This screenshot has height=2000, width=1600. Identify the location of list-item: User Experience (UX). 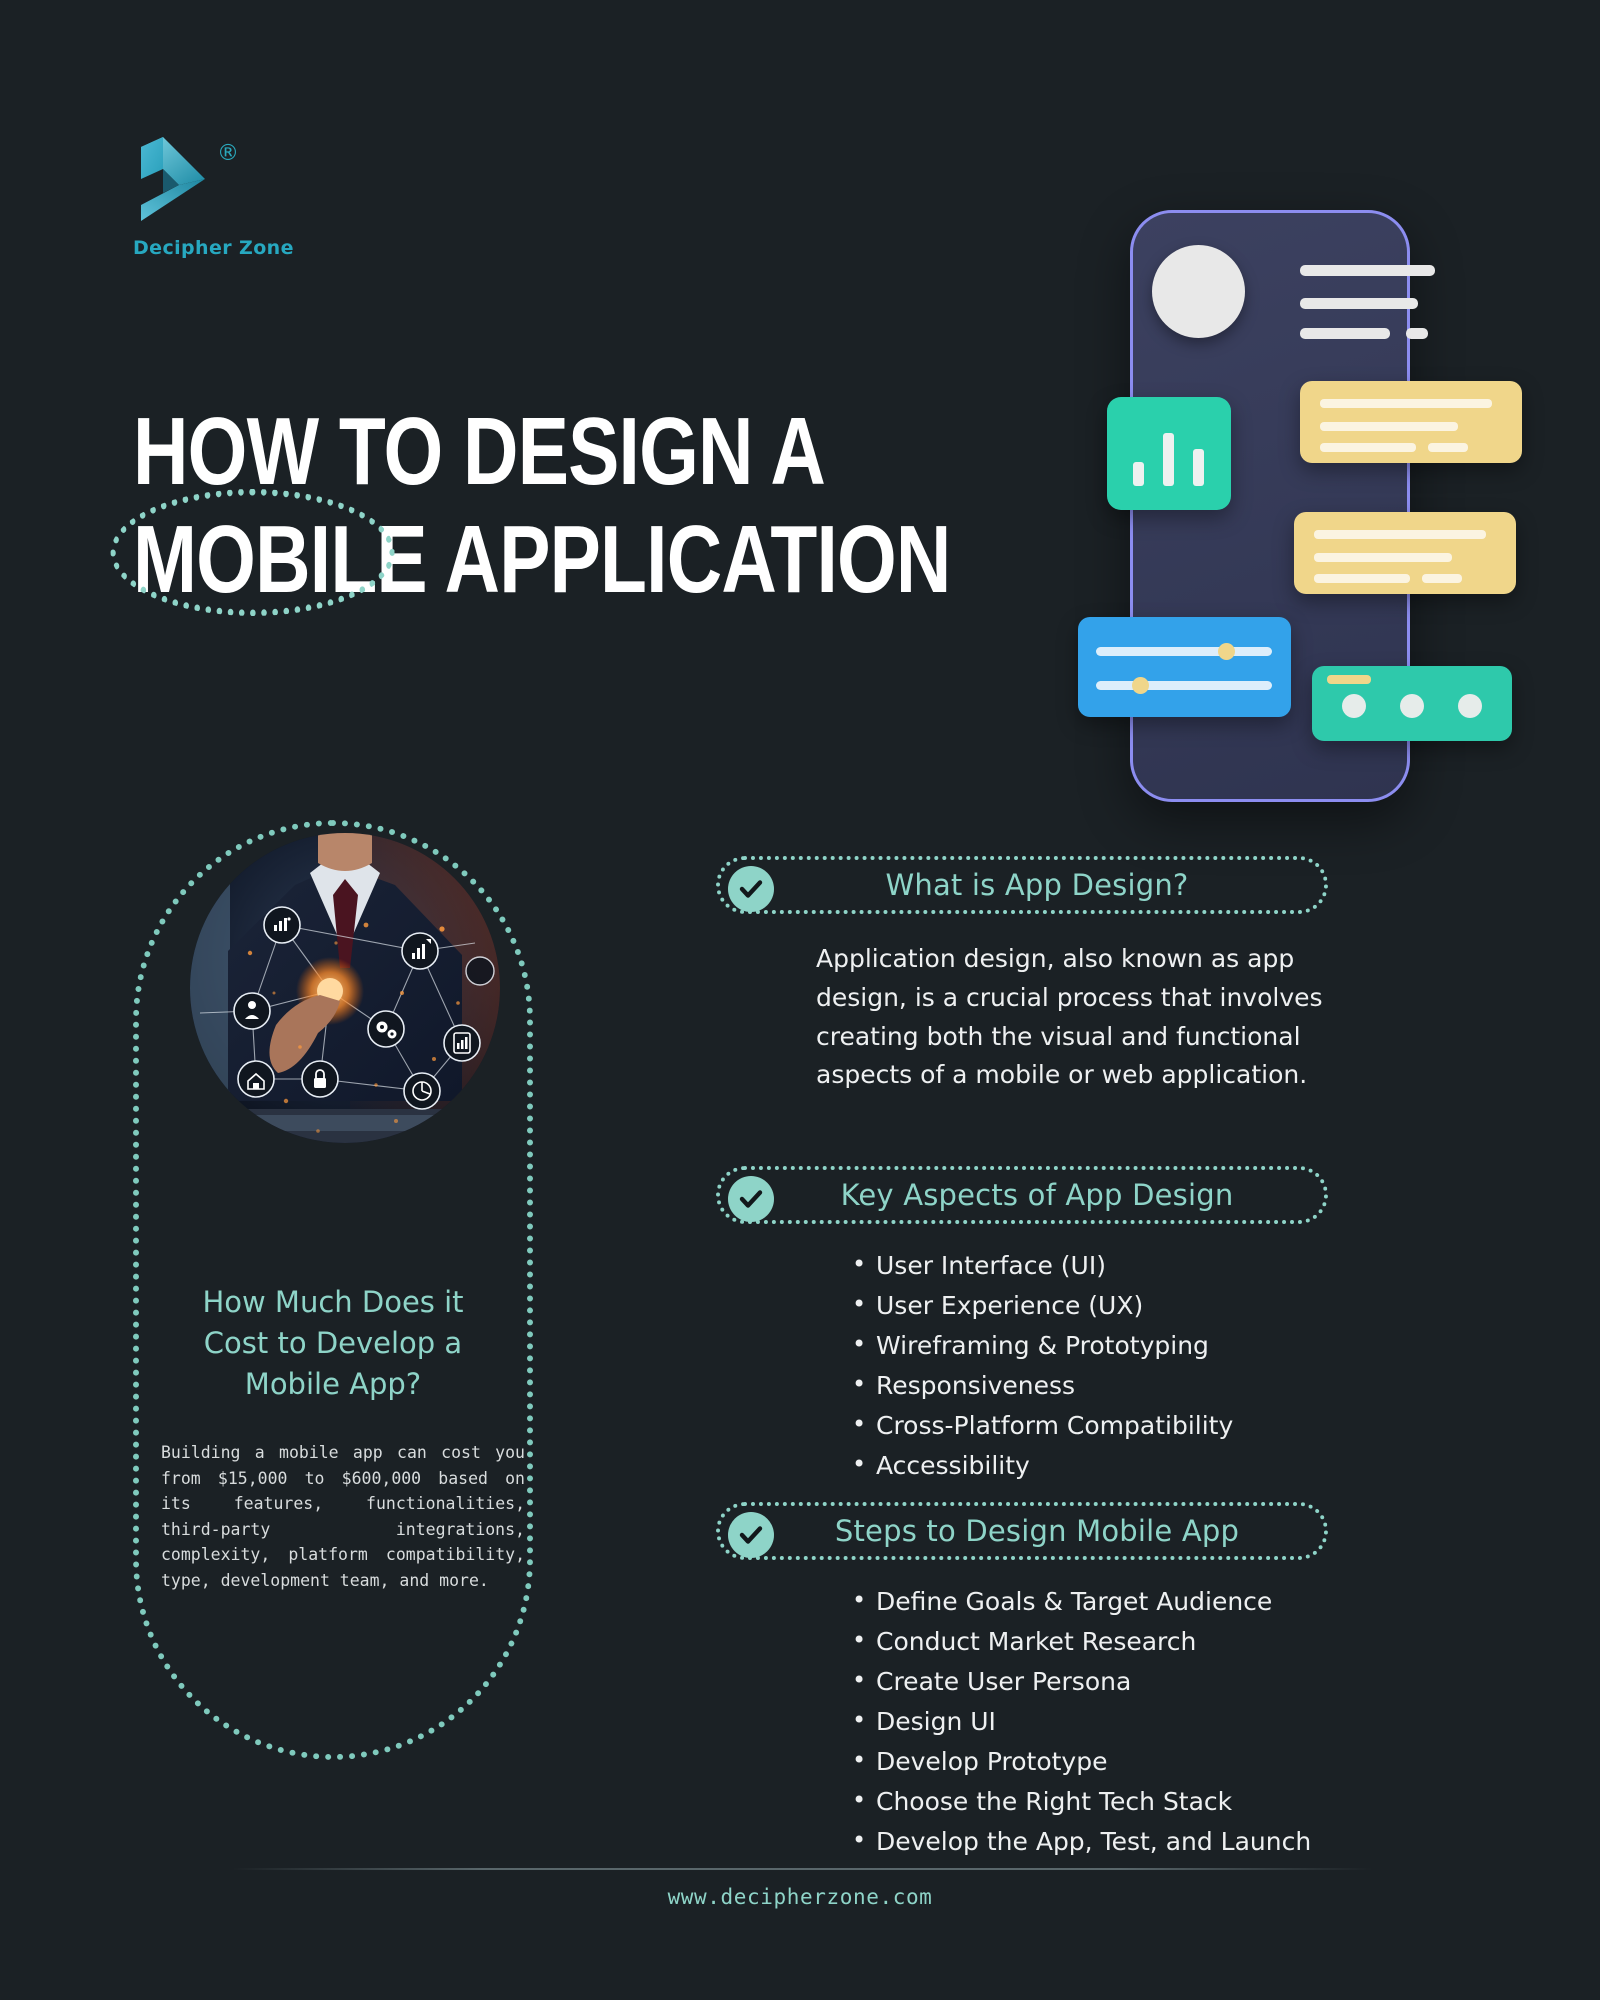
(1092, 1305).